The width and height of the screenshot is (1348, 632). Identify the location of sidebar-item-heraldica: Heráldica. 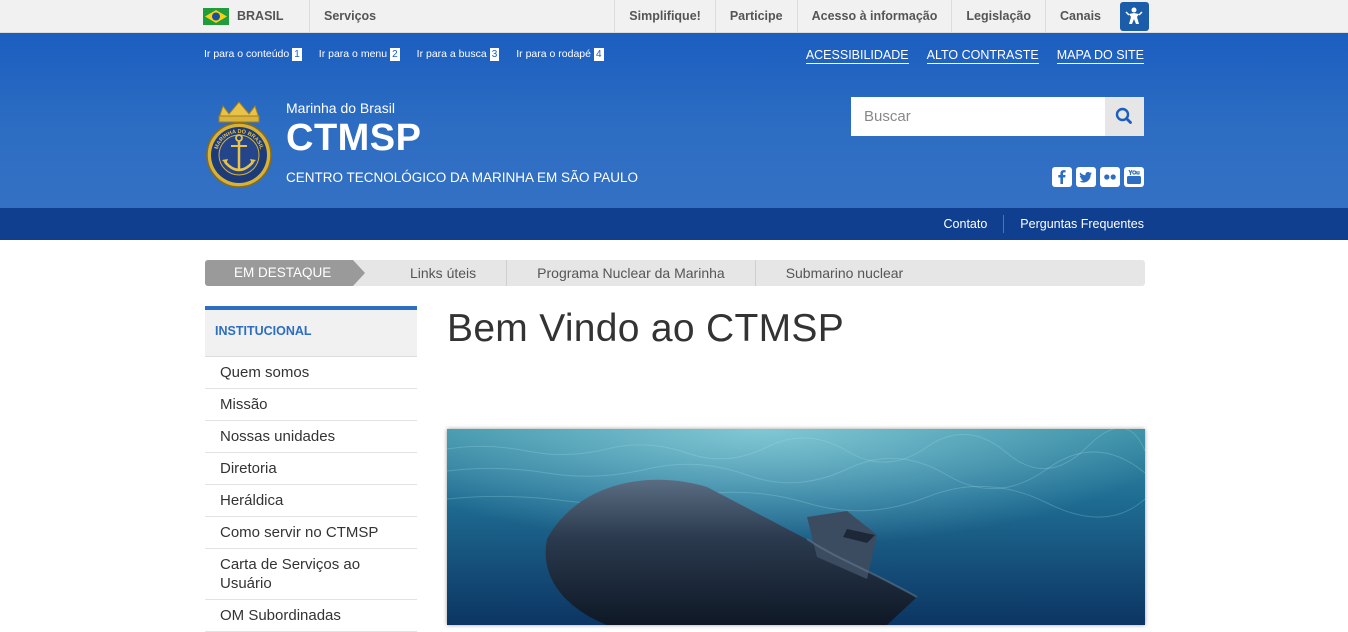
(311, 501).